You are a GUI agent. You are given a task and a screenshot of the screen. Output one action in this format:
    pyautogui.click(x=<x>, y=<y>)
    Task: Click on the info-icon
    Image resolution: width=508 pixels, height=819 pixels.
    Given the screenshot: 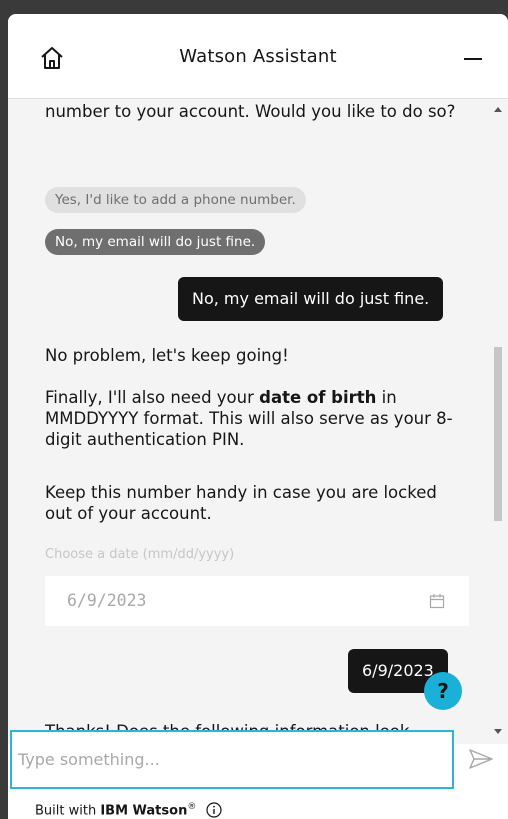 What is the action you would take?
    pyautogui.click(x=214, y=810)
    